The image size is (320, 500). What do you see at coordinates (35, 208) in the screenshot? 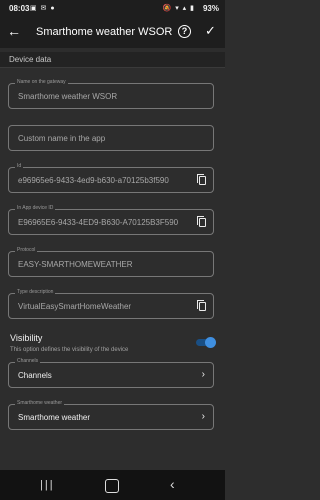
I see `in-app-device-id-label: In App device ID` at bounding box center [35, 208].